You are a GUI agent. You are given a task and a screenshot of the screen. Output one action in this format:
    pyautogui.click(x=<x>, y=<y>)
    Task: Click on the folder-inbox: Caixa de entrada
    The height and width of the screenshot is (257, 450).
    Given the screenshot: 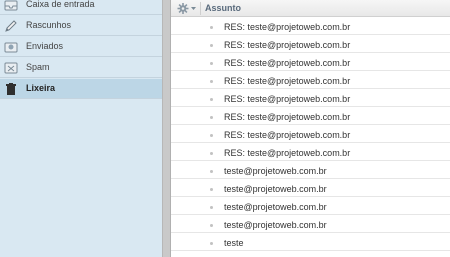 What is the action you would take?
    pyautogui.click(x=81, y=7)
    